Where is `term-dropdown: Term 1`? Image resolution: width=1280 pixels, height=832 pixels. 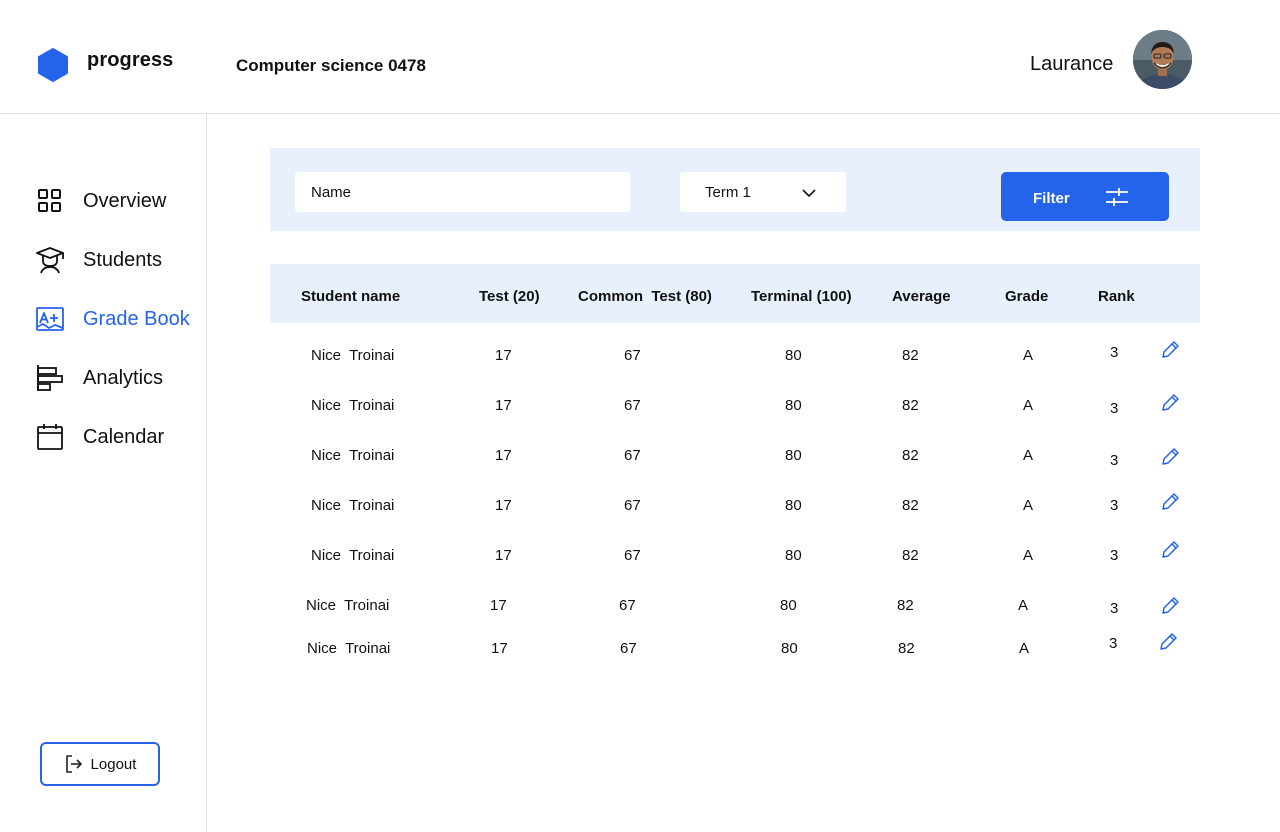 term-dropdown: Term 1 is located at coordinates (763, 192).